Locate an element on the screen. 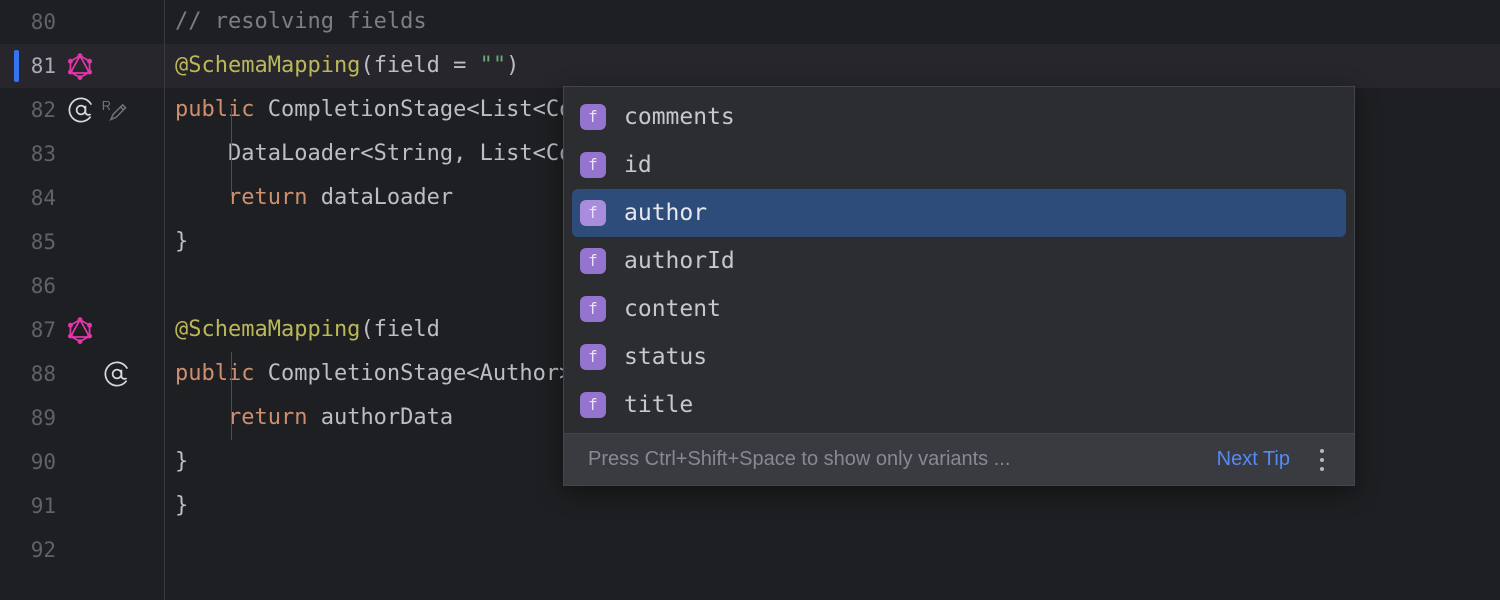  line-number: 83 is located at coordinates (43, 154).